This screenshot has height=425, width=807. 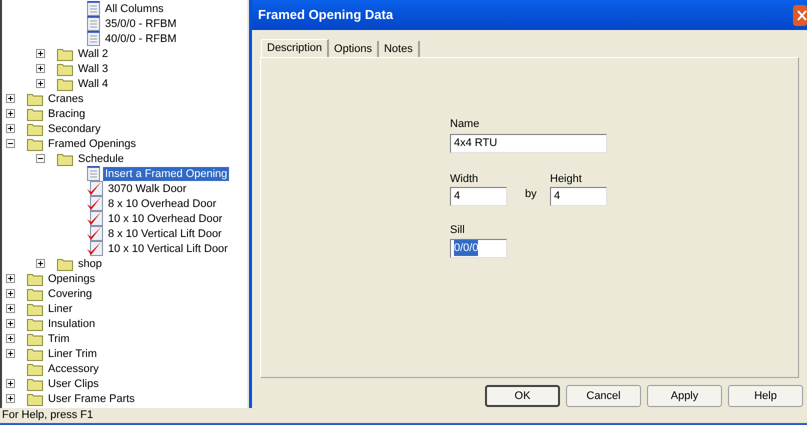 I want to click on tab: Options, so click(x=354, y=49).